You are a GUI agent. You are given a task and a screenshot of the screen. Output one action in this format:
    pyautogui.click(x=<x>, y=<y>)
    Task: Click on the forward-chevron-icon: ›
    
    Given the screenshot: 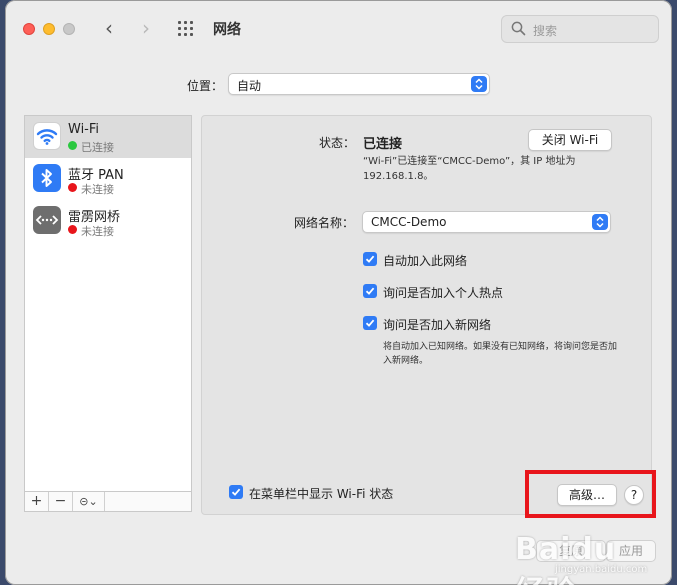 What is the action you would take?
    pyautogui.click(x=146, y=28)
    